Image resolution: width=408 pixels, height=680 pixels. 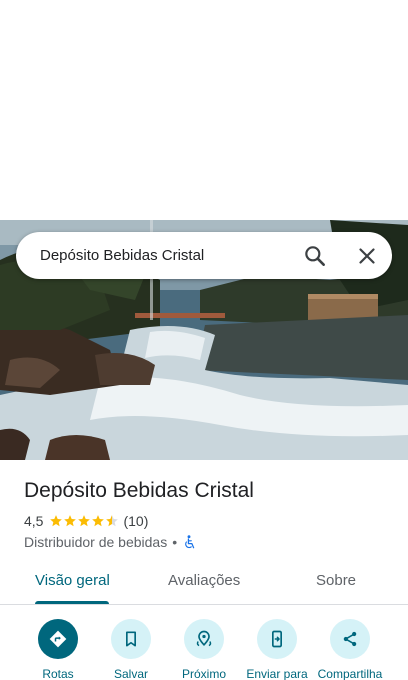 I want to click on star-half-icon, so click(x=112, y=521).